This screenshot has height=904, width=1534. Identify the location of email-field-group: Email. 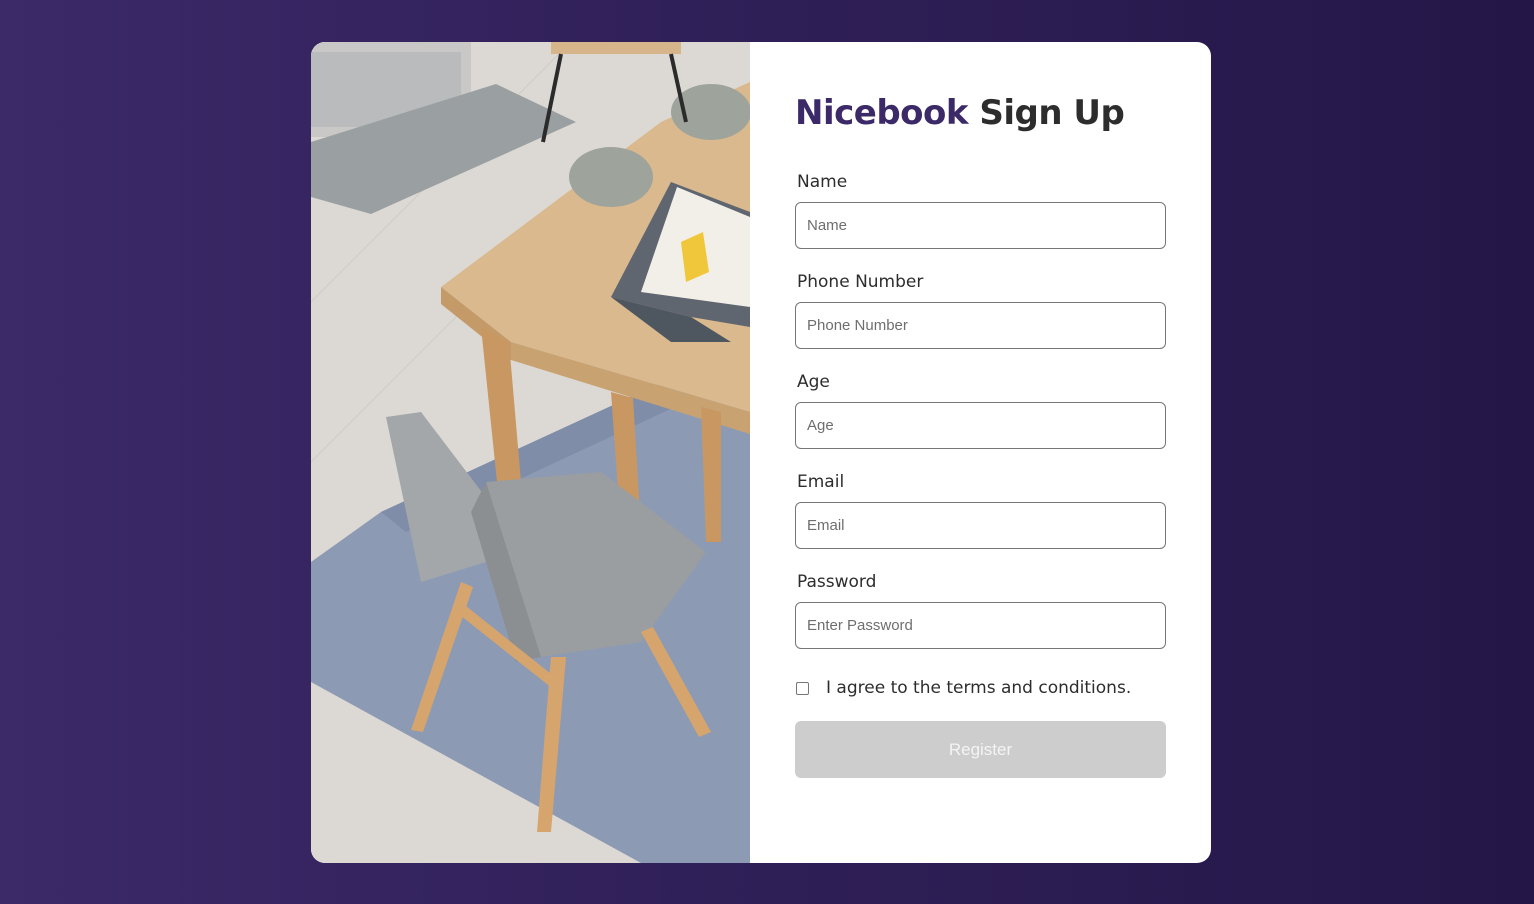
(980, 510).